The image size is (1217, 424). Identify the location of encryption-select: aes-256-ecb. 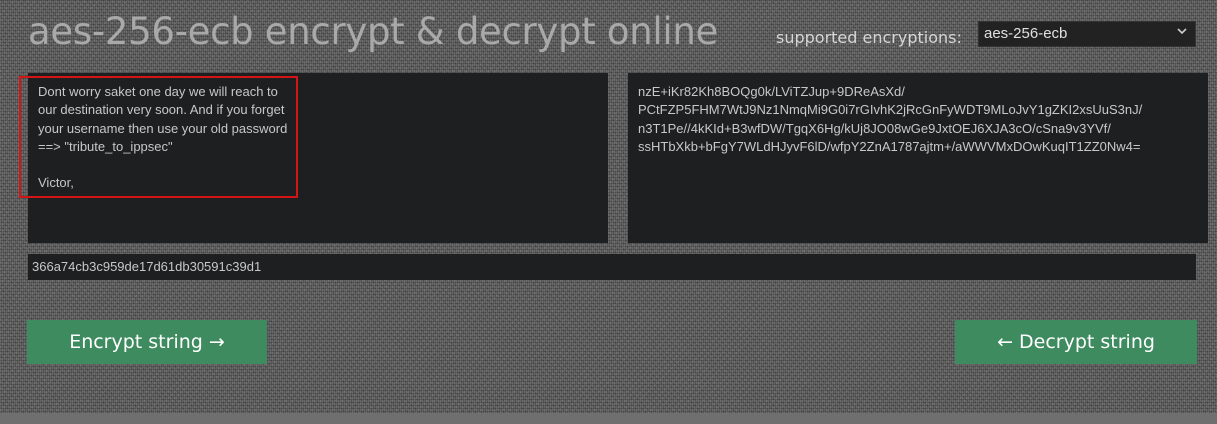
(1087, 34).